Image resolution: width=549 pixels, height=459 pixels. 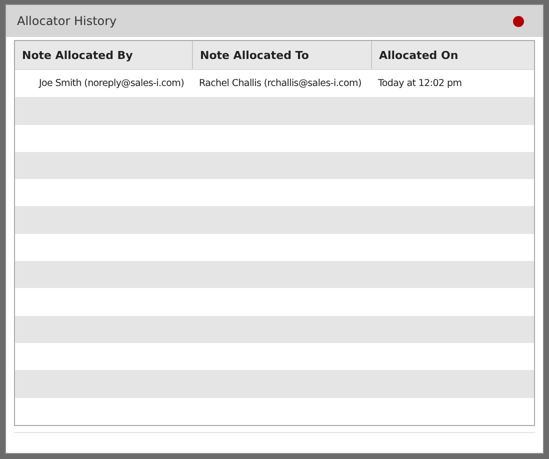 I want to click on table-cell-text: Rachel Challis (rchallis@sales-i.com), so click(x=280, y=84).